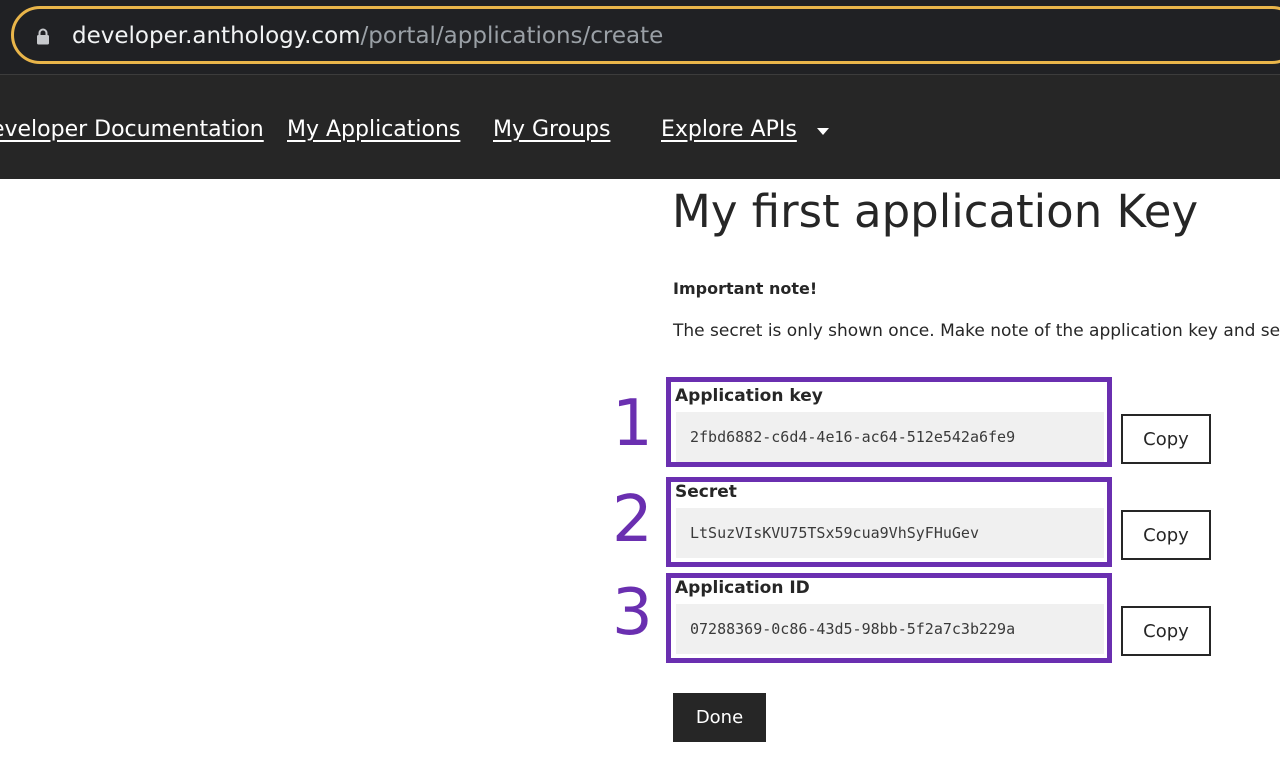 This screenshot has width=1280, height=781. I want to click on annotation-number-1: 1, so click(632, 424).